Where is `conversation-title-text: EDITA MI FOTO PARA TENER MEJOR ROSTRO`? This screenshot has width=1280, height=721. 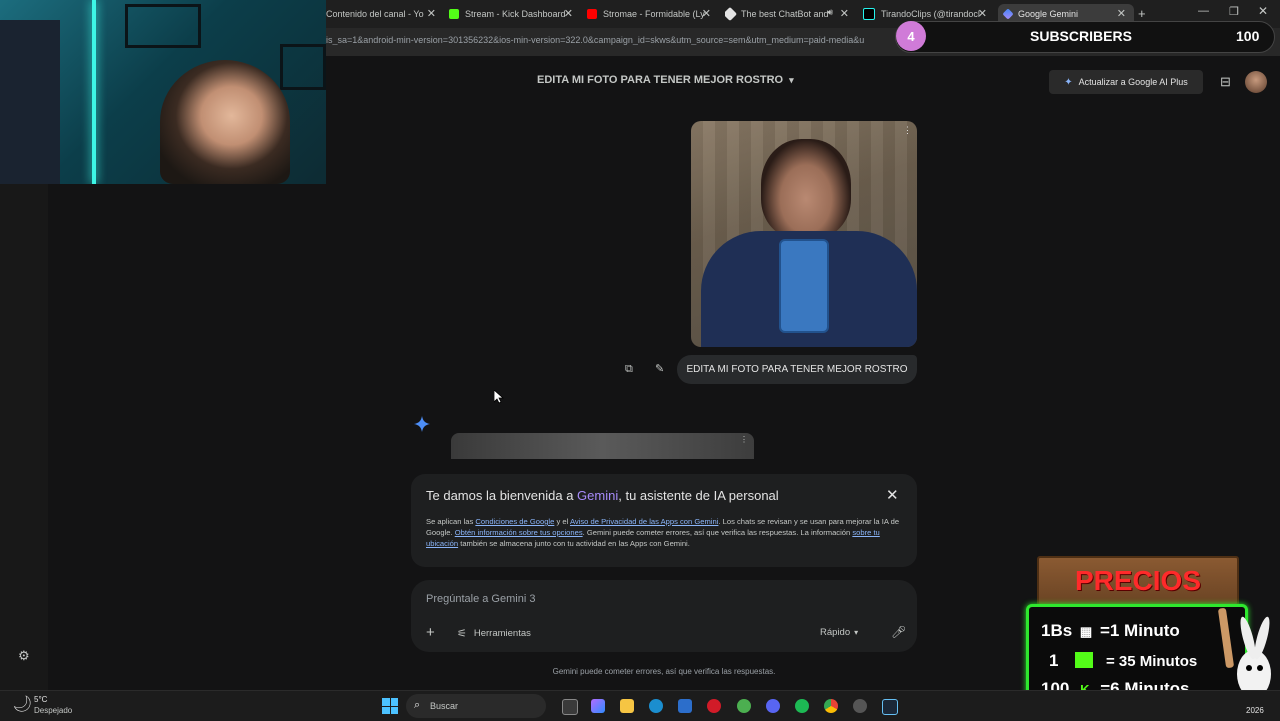
conversation-title-text: EDITA MI FOTO PARA TENER MEJOR ROSTRO is located at coordinates (660, 80).